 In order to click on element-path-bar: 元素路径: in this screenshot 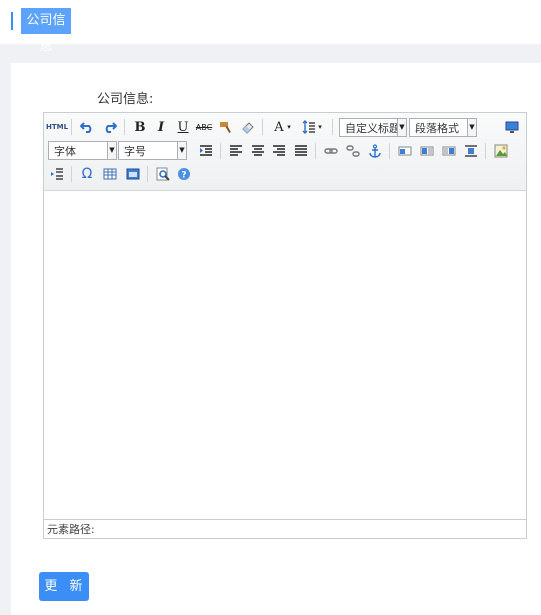, I will do `click(285, 528)`.